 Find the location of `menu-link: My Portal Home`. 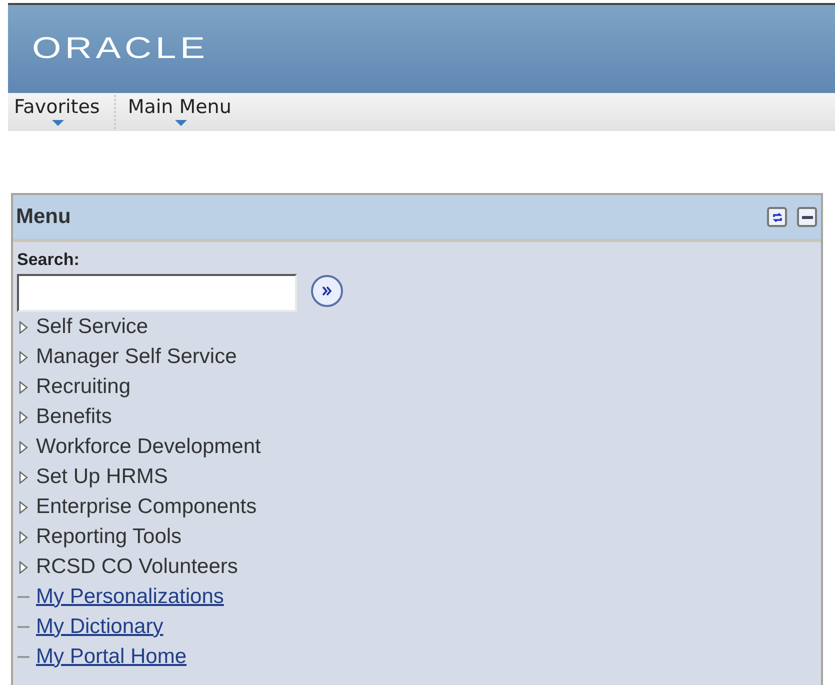

menu-link: My Portal Home is located at coordinates (111, 657).